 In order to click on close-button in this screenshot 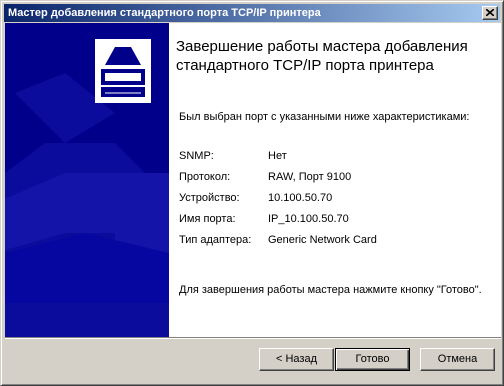, I will do `click(490, 13)`.